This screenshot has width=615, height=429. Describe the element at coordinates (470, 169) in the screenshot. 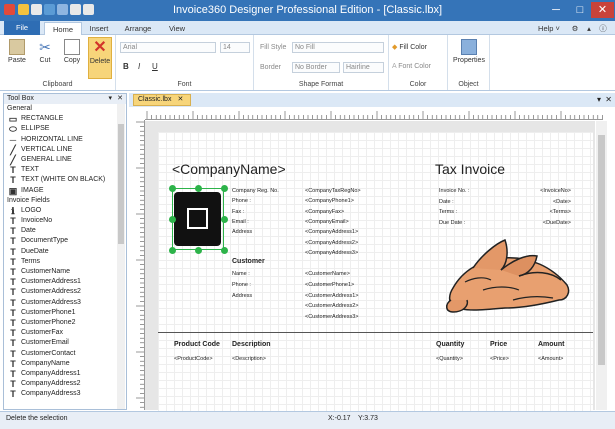

I see `tax-invoice-heading: Tax Invoice` at that location.